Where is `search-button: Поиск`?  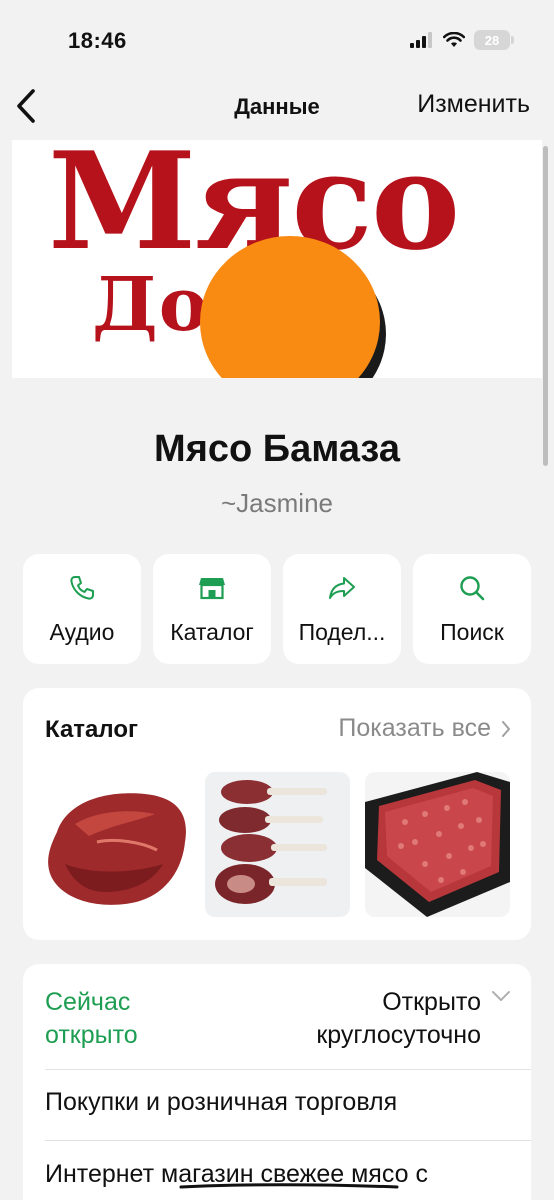 search-button: Поиск is located at coordinates (472, 609).